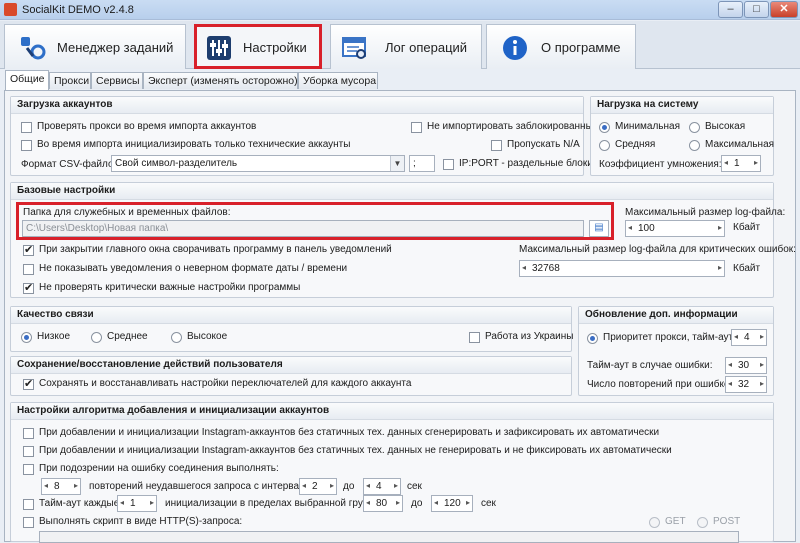  Describe the element at coordinates (417, 503) in the screenshot. I see `group-to-label: до` at that location.